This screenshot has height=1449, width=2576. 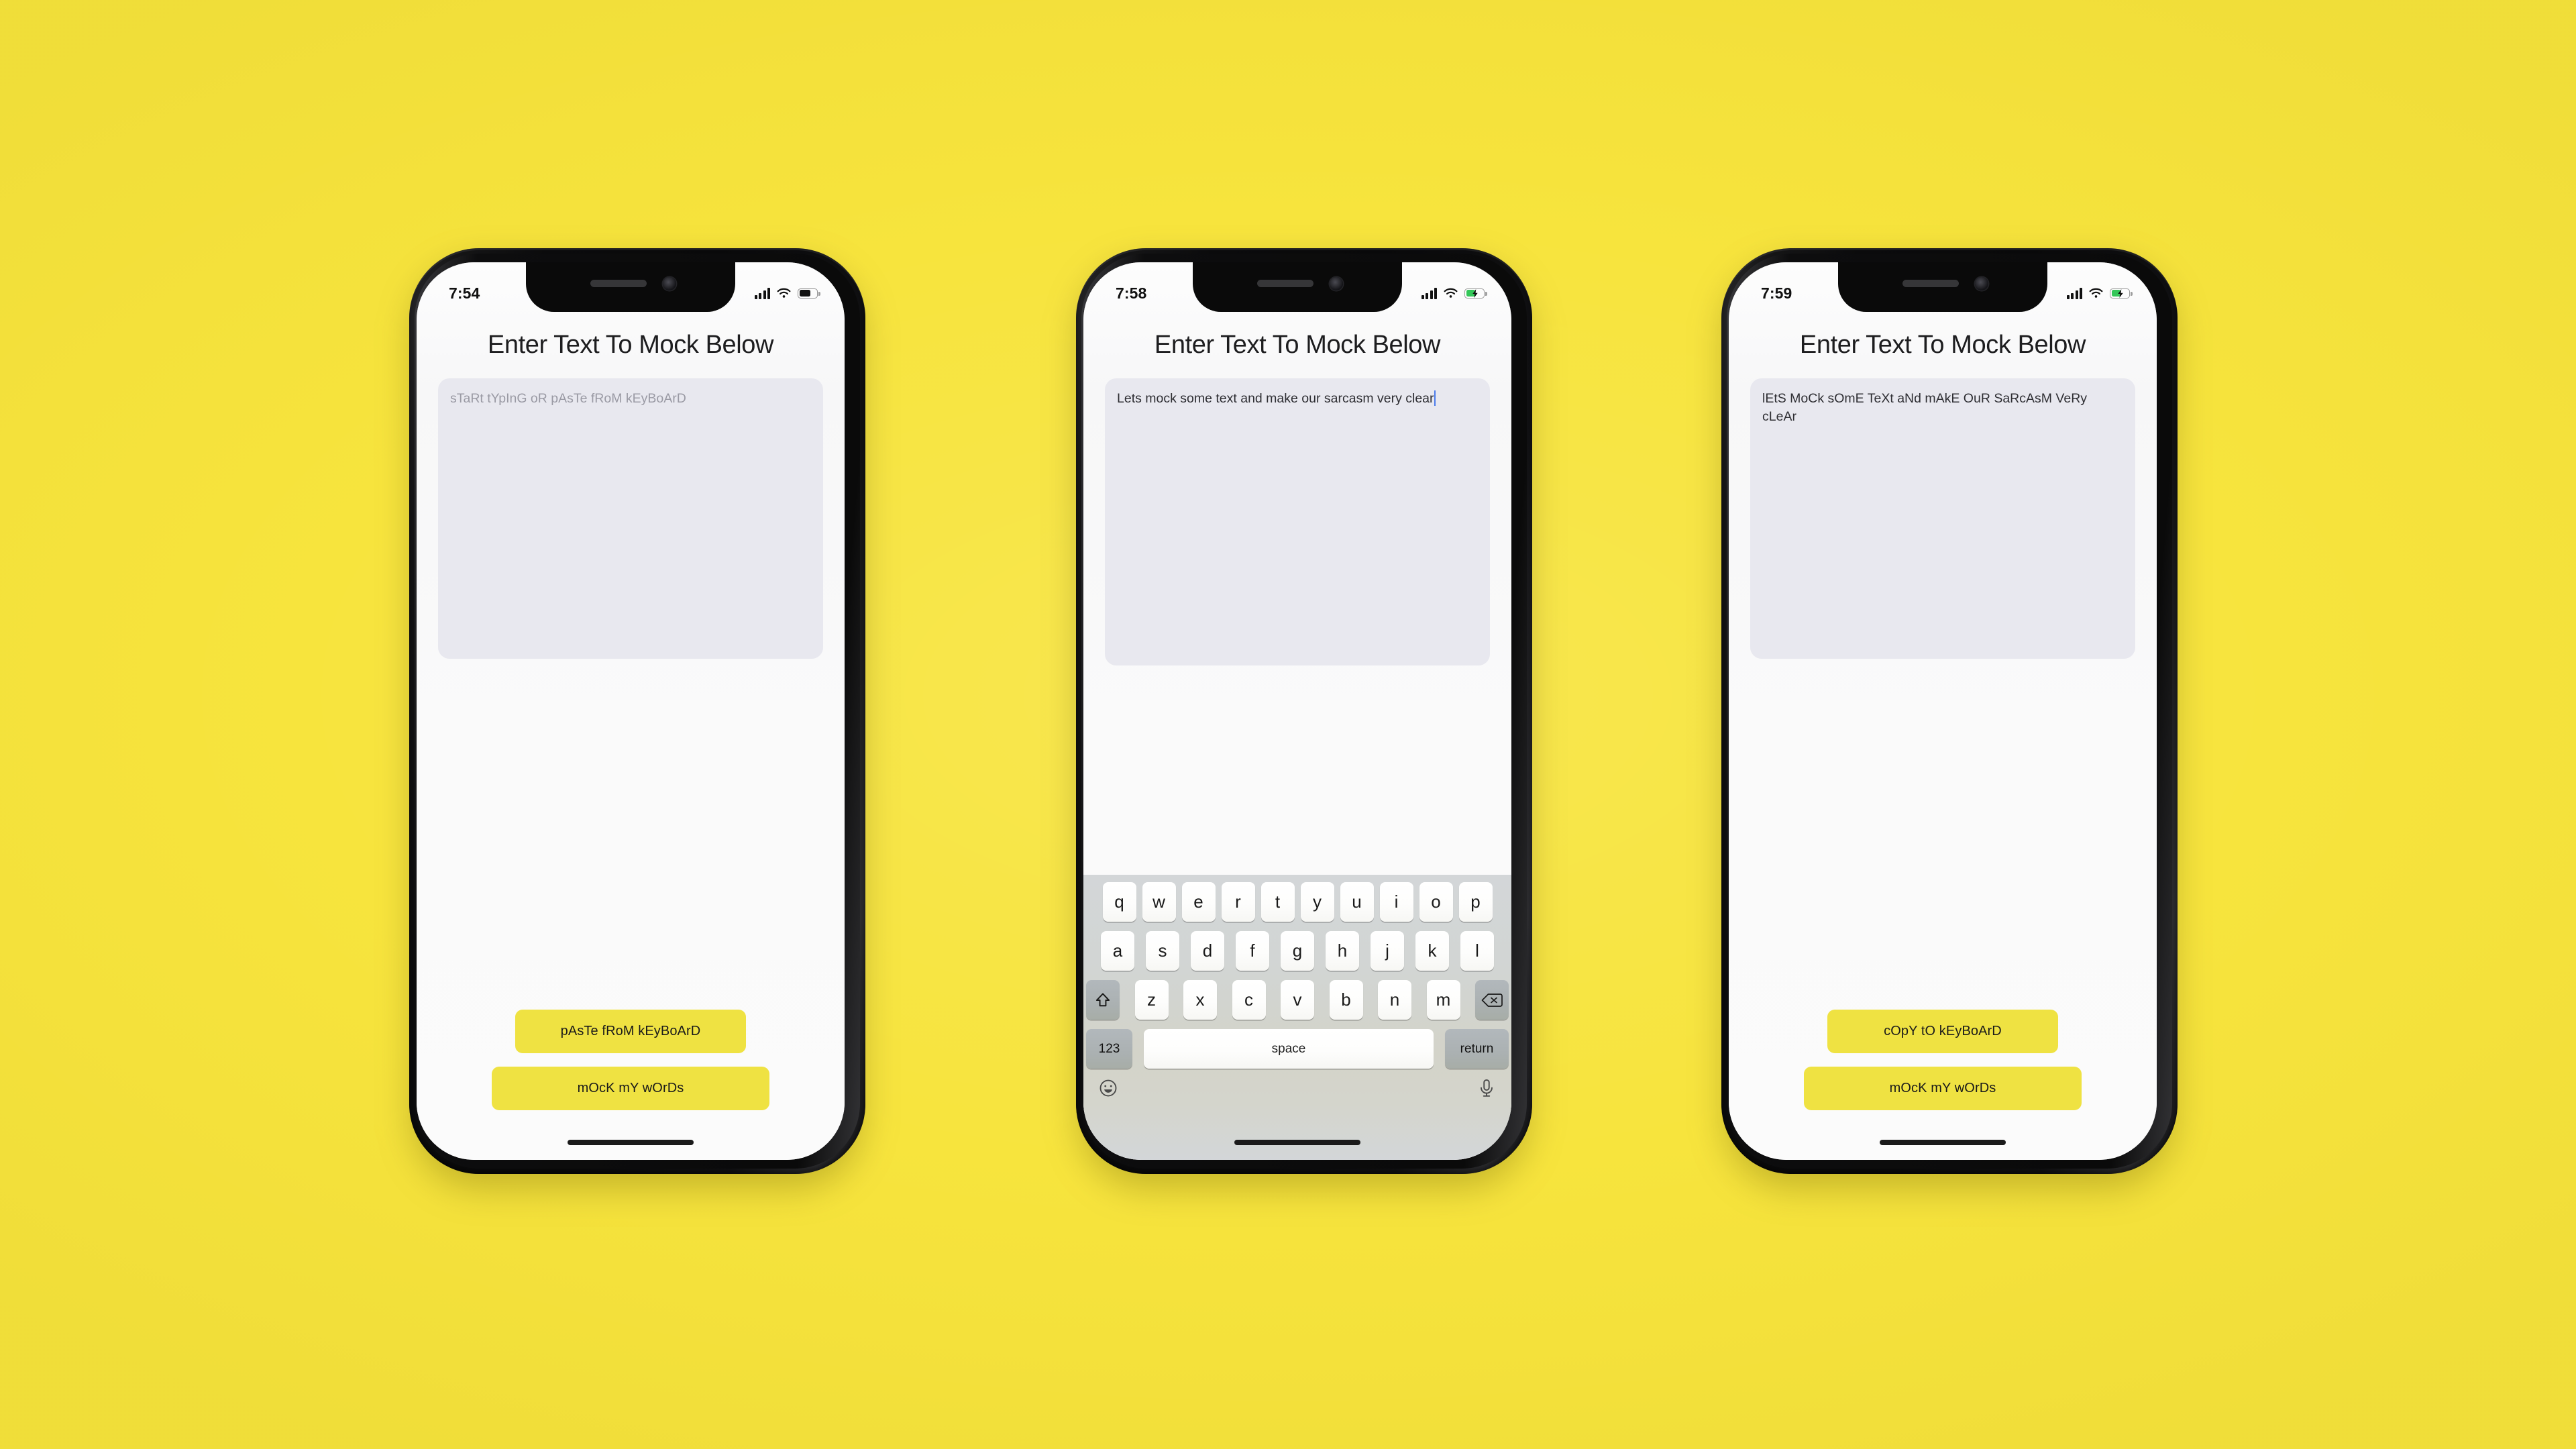 I want to click on shift-key, so click(x=1103, y=1000).